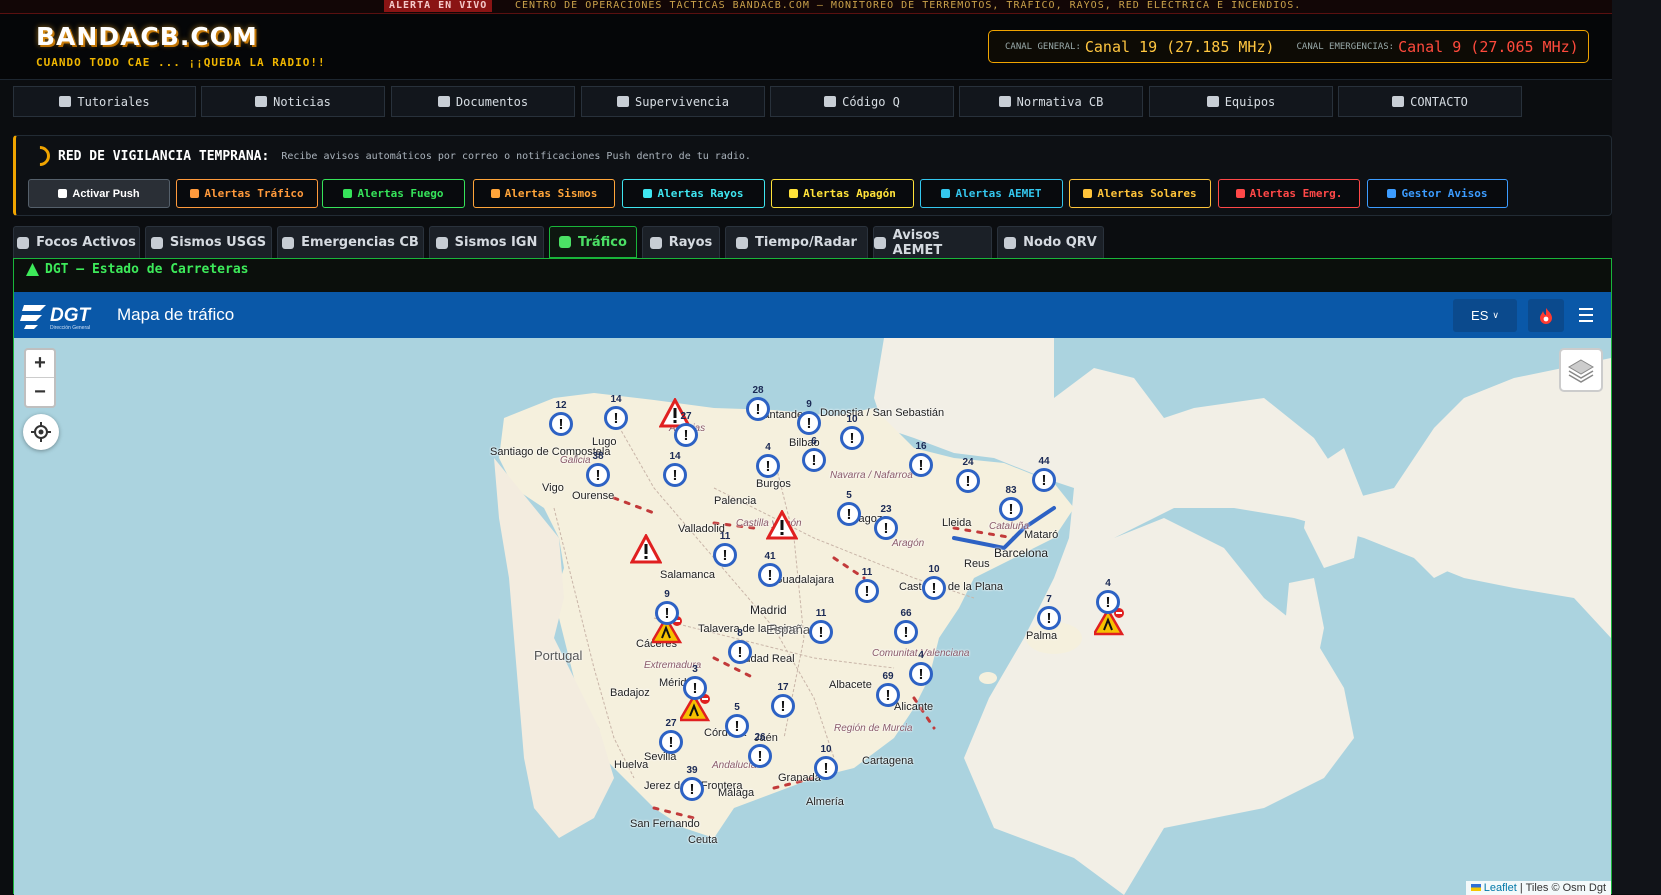 The height and width of the screenshot is (895, 1661). I want to click on incident-cluster-marker: 12!, so click(561, 418).